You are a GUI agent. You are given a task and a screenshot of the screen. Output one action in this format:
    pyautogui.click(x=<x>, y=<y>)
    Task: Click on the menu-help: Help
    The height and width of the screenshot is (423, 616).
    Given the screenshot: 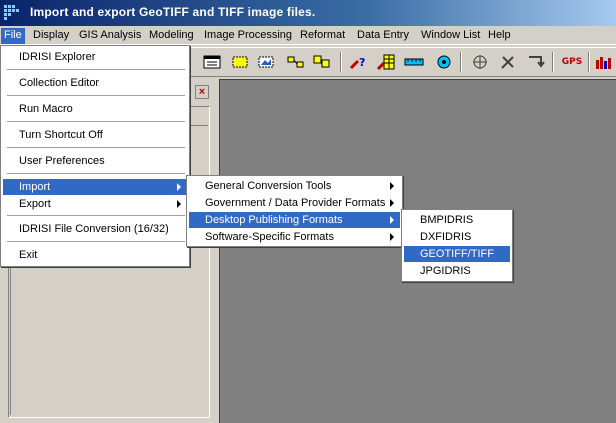 What is the action you would take?
    pyautogui.click(x=499, y=36)
    